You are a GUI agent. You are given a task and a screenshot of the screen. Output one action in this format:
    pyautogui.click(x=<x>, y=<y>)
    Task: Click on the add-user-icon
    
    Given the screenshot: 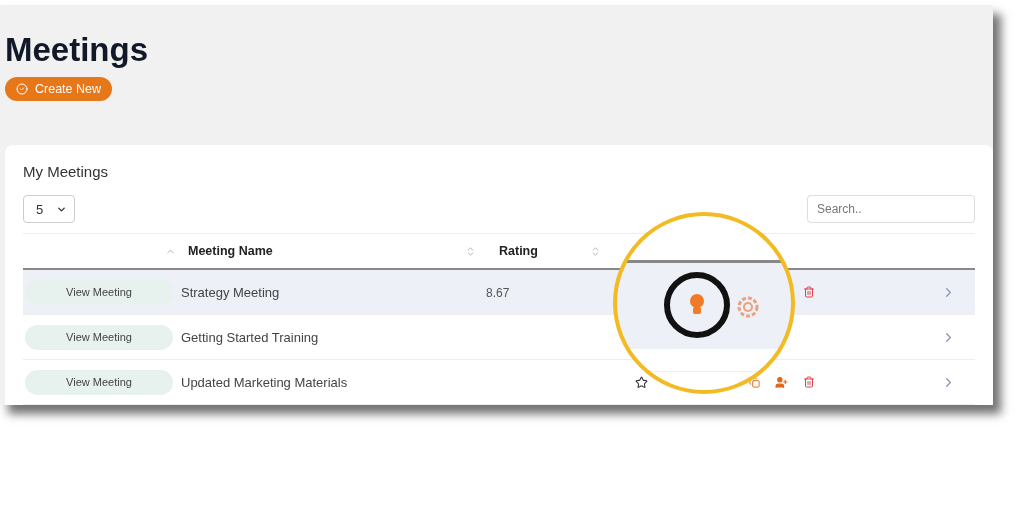 What is the action you would take?
    pyautogui.click(x=781, y=382)
    